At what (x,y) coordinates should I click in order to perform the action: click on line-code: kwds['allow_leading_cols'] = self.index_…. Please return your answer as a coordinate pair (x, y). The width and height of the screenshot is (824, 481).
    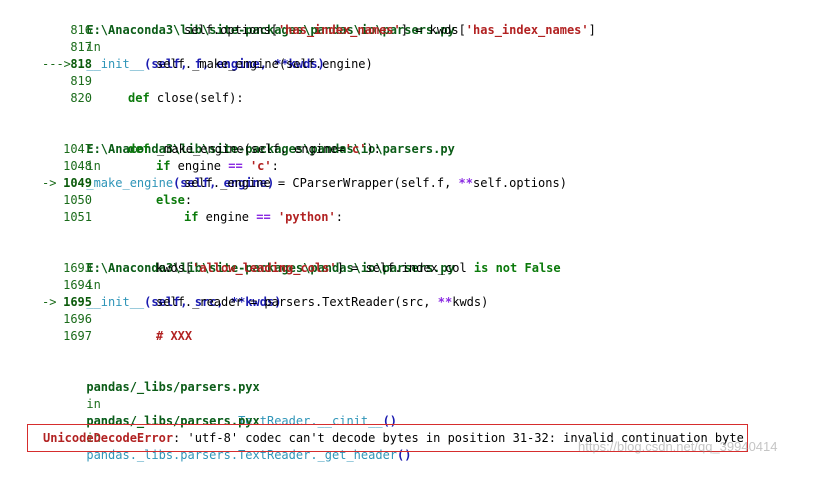
    Looking at the image, I should click on (358, 268).